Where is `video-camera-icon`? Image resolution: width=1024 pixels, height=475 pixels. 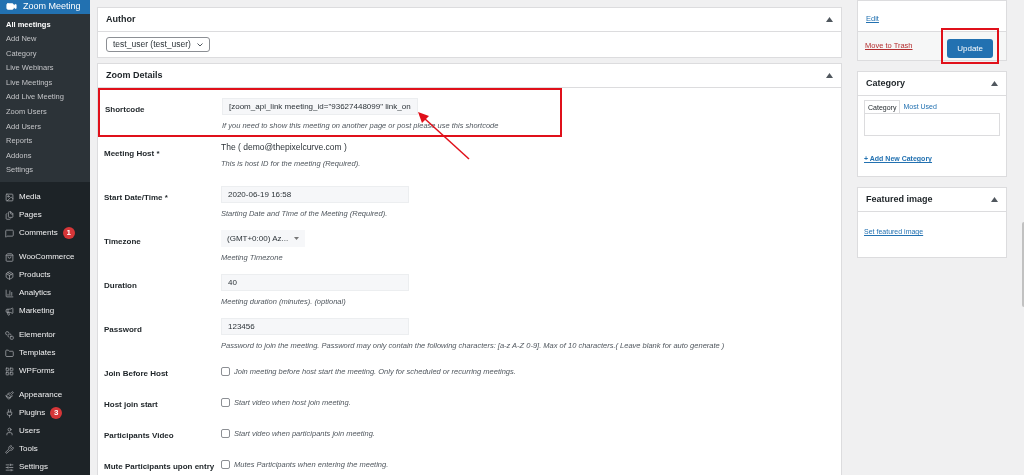 video-camera-icon is located at coordinates (11, 7).